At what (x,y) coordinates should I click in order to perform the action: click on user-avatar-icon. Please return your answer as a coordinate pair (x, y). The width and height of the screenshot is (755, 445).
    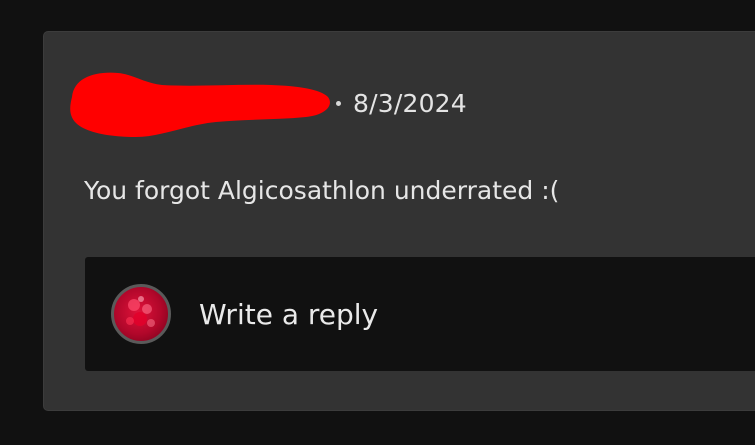
    Looking at the image, I should click on (141, 314).